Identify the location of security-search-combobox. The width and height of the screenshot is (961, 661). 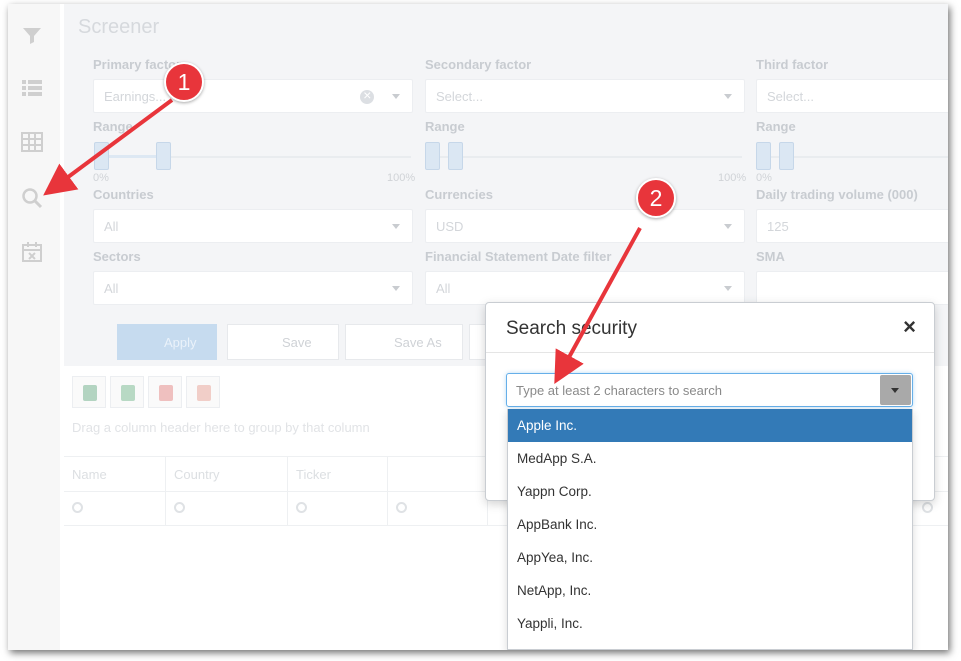
(709, 390).